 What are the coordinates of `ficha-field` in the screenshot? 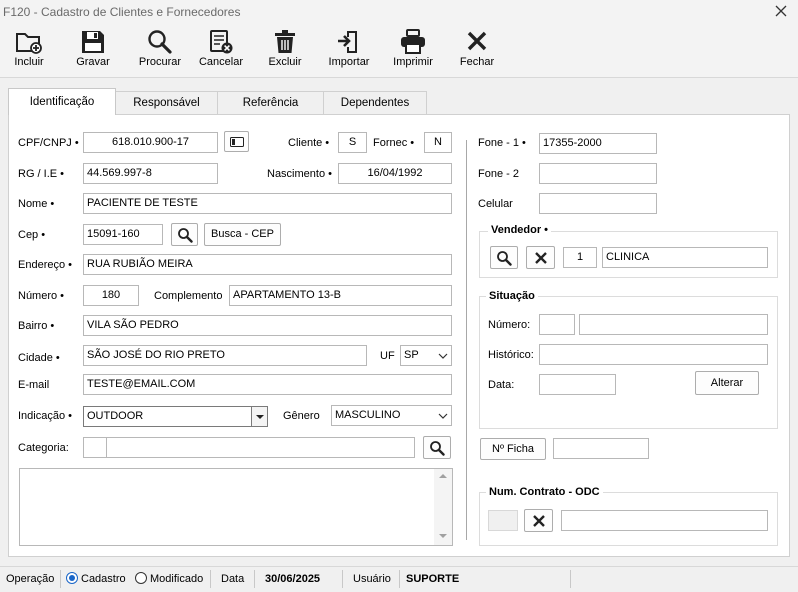 It's located at (601, 448).